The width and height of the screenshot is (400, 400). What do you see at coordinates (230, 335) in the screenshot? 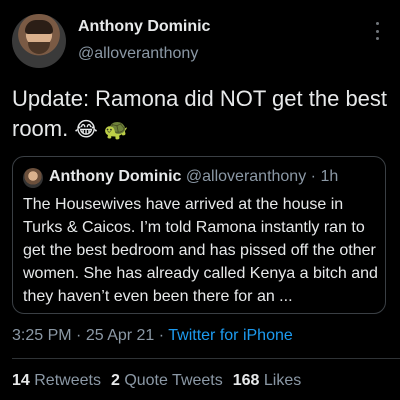
I see `tweet-source-link: Twitter for iPhone` at bounding box center [230, 335].